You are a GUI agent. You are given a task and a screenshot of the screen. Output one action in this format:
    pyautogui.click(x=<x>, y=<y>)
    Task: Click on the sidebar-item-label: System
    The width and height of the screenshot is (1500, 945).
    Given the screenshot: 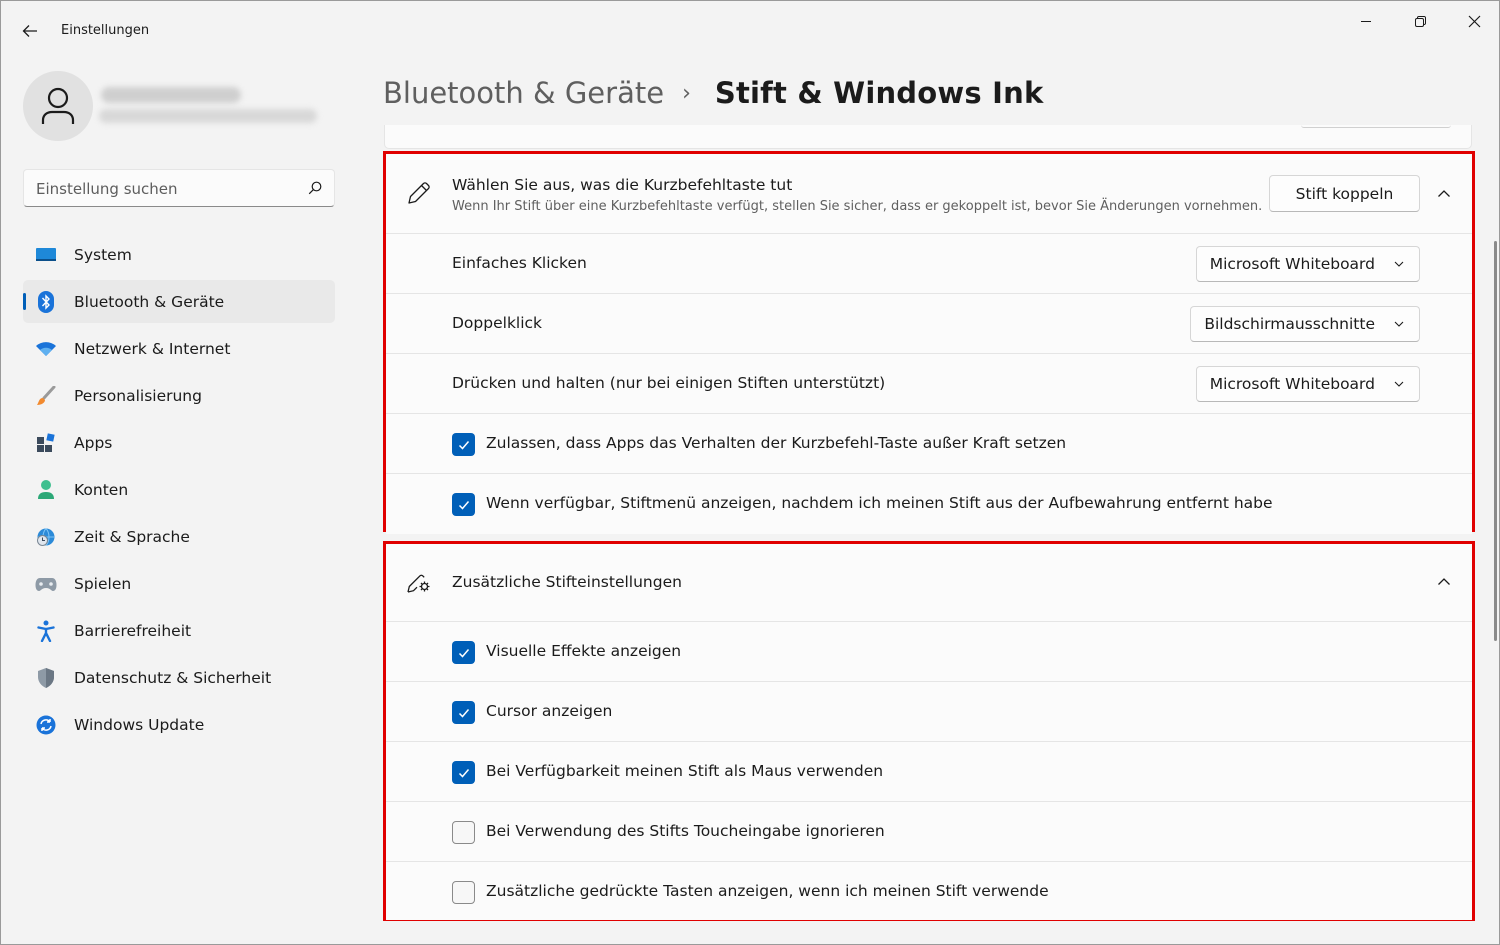 What is the action you would take?
    pyautogui.click(x=103, y=254)
    